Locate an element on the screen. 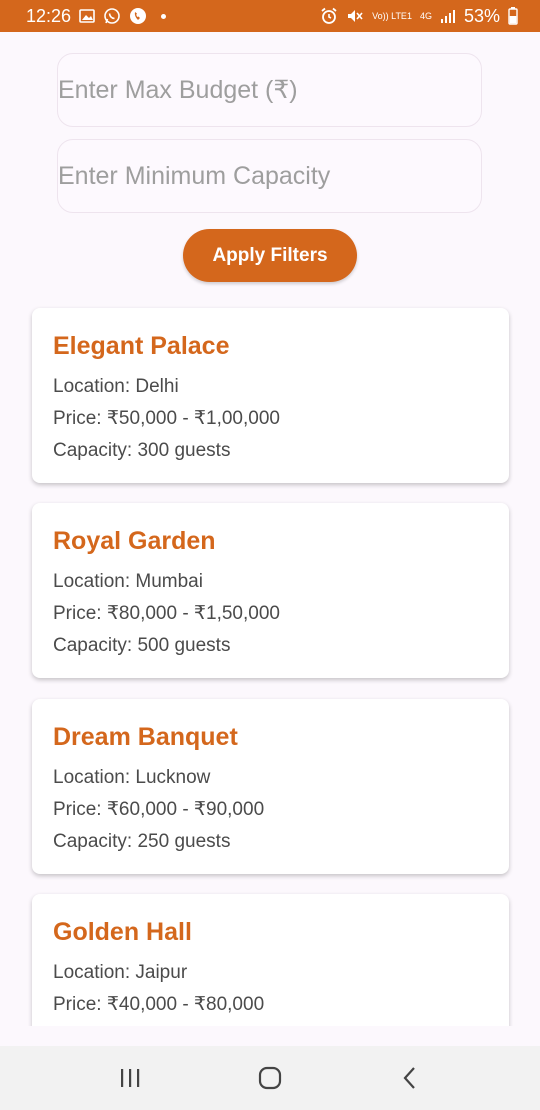 The height and width of the screenshot is (1110, 540). venue-capacity: Capacity: 300 guests is located at coordinates (142, 450).